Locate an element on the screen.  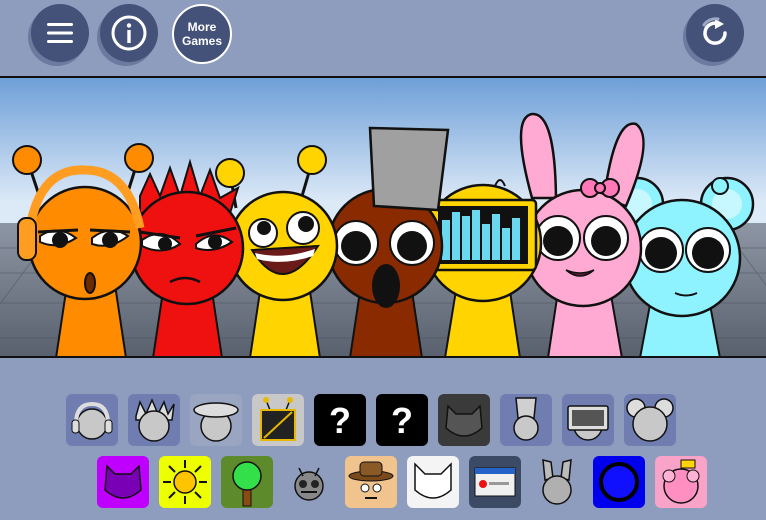
robot-bug-icon is located at coordinates (309, 482).